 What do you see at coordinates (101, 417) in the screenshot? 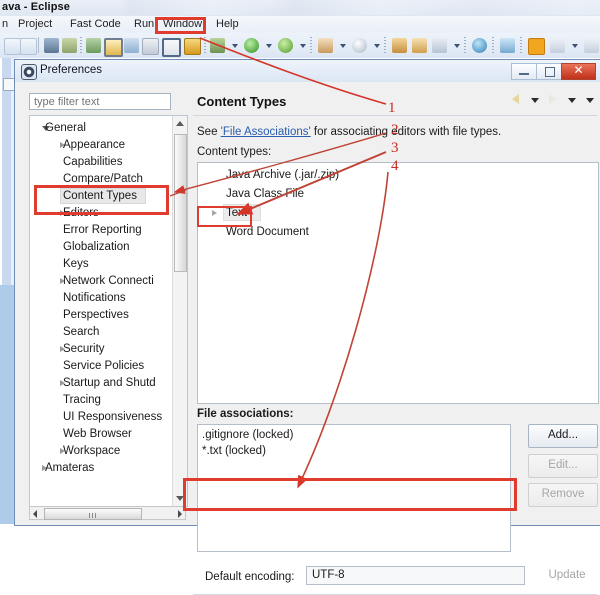
I see `sidebar-item-ui-responsiveness: UI Responsiveness` at bounding box center [101, 417].